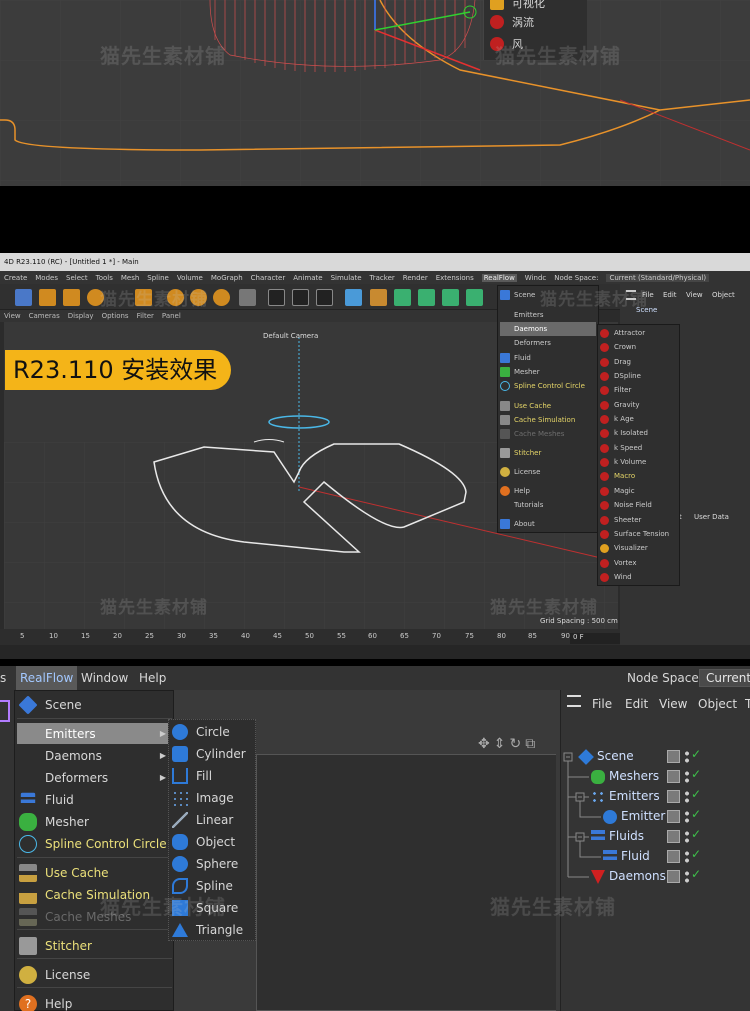 Image resolution: width=750 pixels, height=1011 pixels. What do you see at coordinates (346, 278) in the screenshot?
I see `menu-simulate: Simulate` at bounding box center [346, 278].